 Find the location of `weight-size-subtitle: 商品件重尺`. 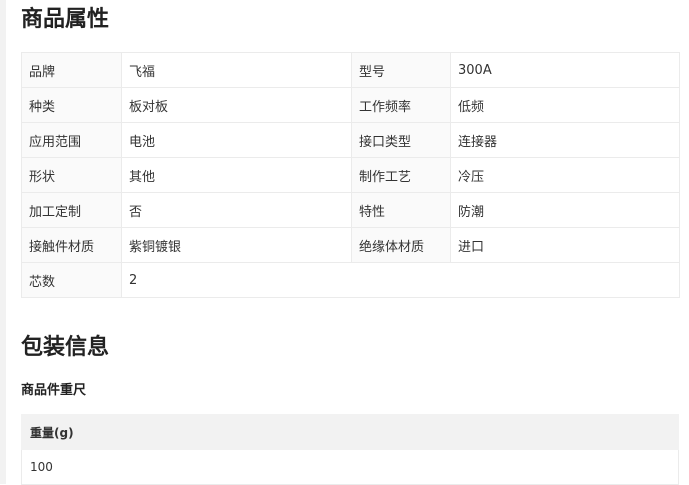

weight-size-subtitle: 商品件重尺 is located at coordinates (54, 390).